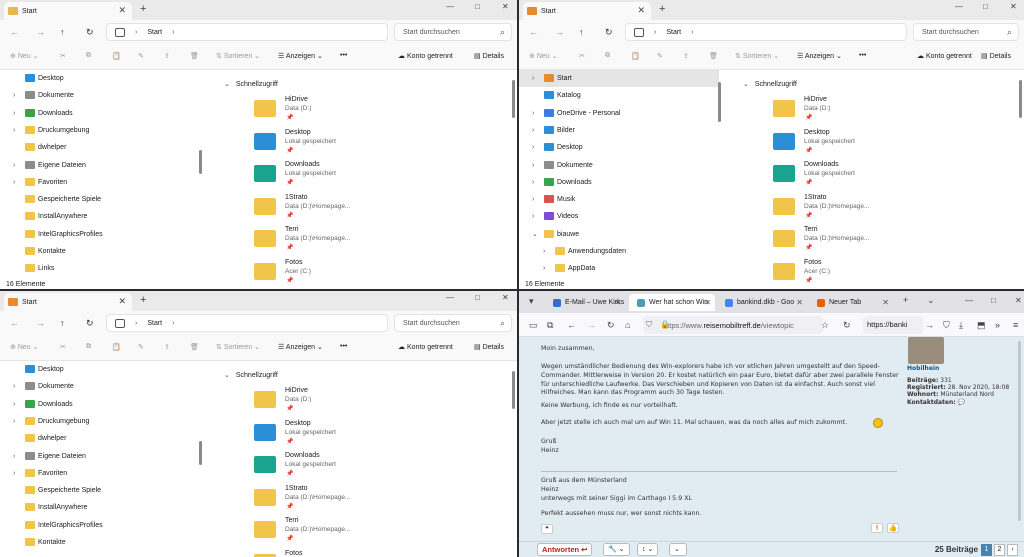  Describe the element at coordinates (200, 162) in the screenshot. I see `sidebar-scrollbar` at that location.